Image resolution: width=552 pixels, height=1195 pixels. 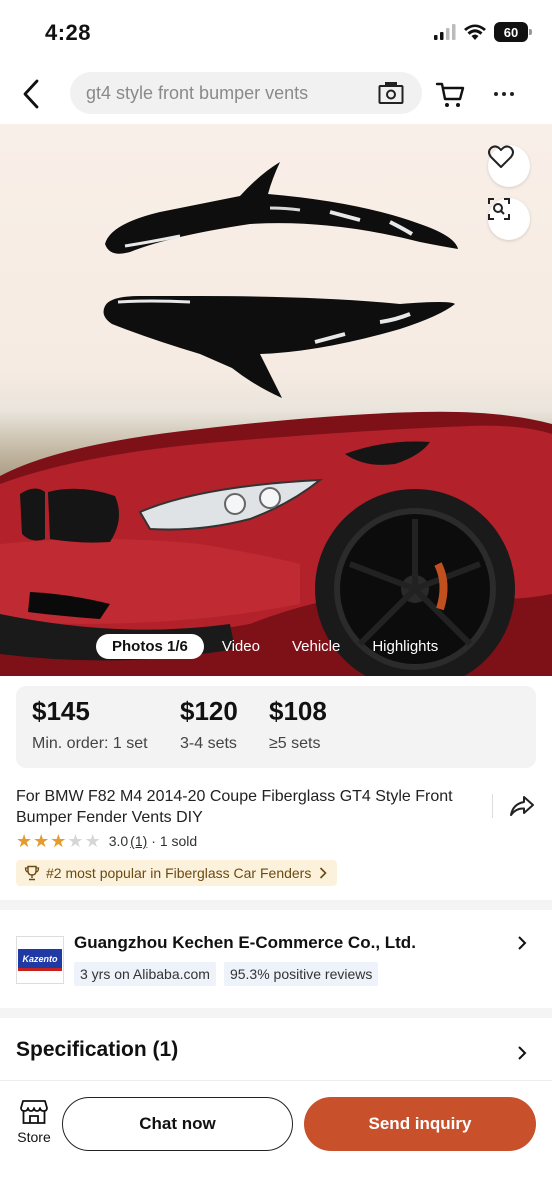 What do you see at coordinates (316, 646) in the screenshot?
I see `tab-vehicle: Vehicle` at bounding box center [316, 646].